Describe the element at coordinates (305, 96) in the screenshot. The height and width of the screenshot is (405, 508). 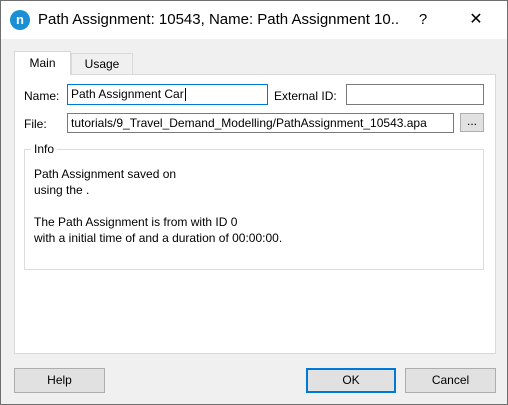
I see `external-id-label: External ID:` at that location.